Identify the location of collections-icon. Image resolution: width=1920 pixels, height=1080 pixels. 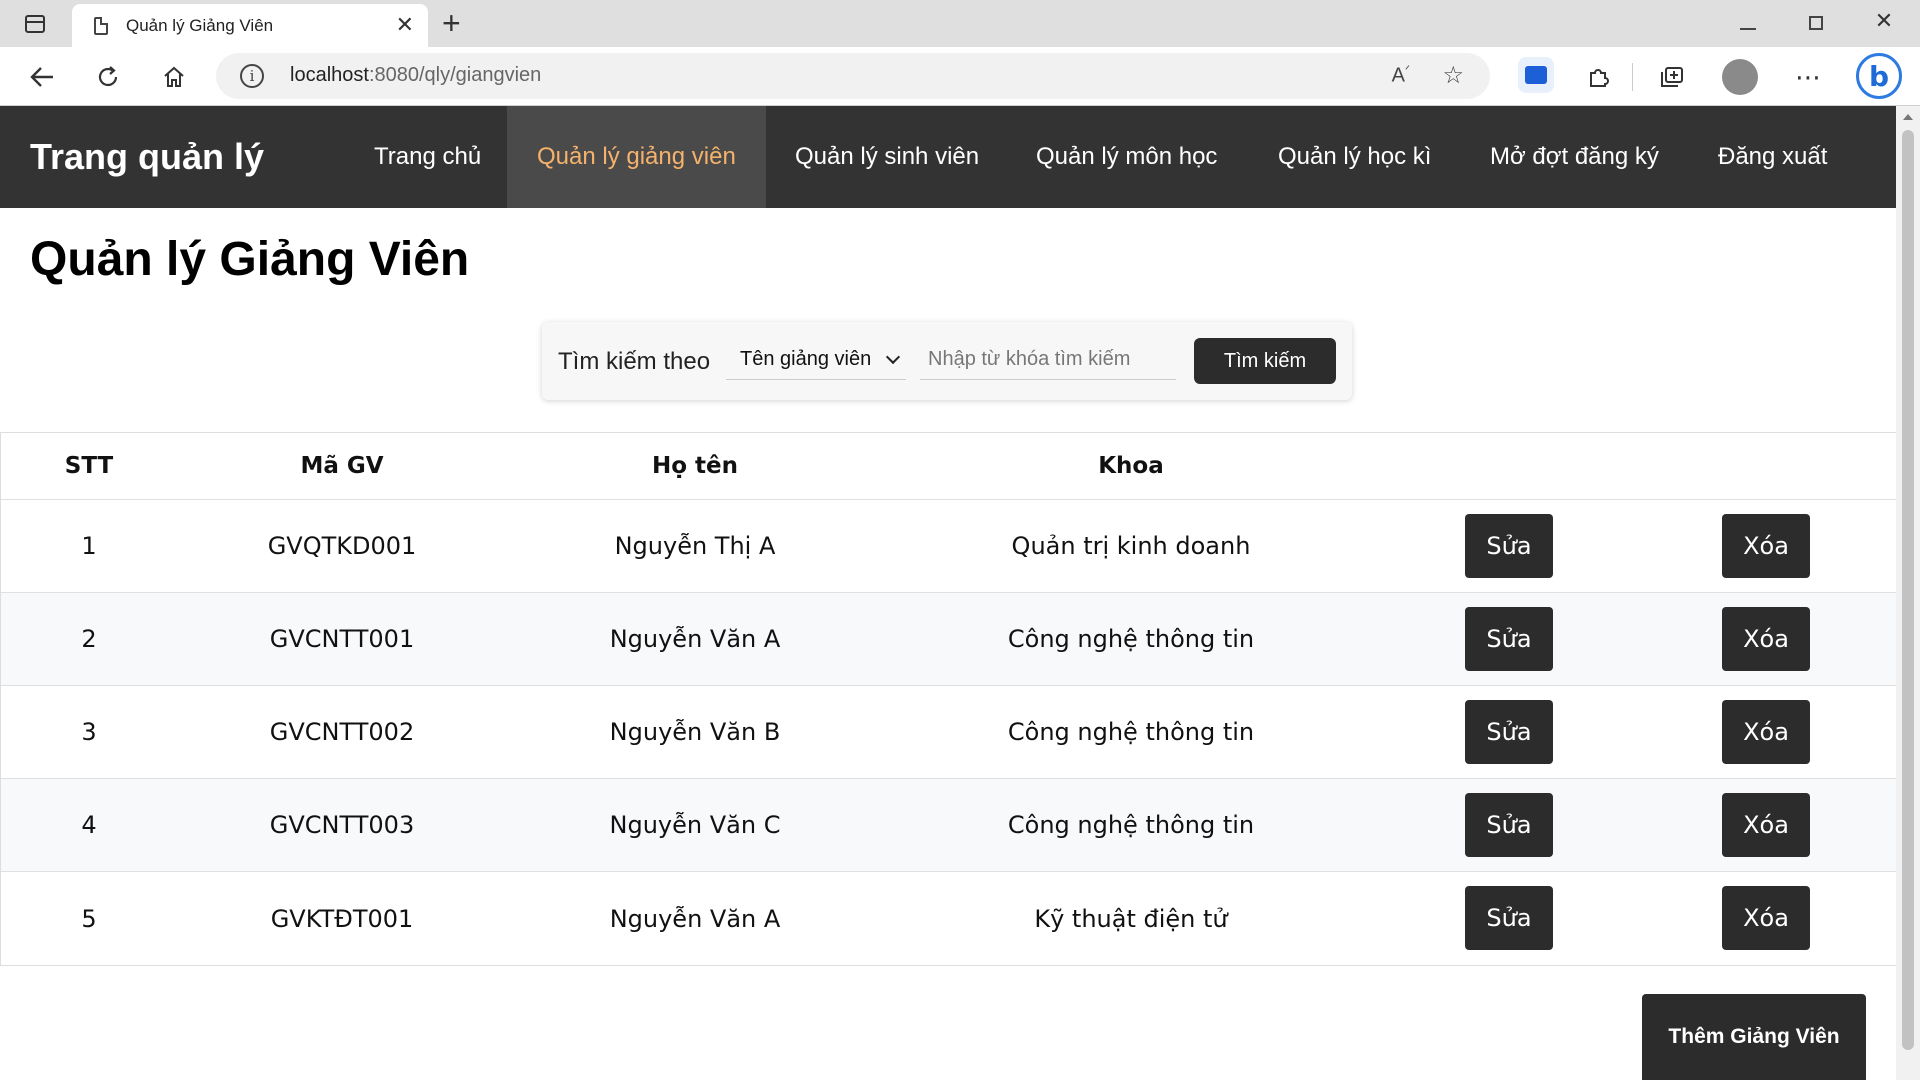
(1672, 77).